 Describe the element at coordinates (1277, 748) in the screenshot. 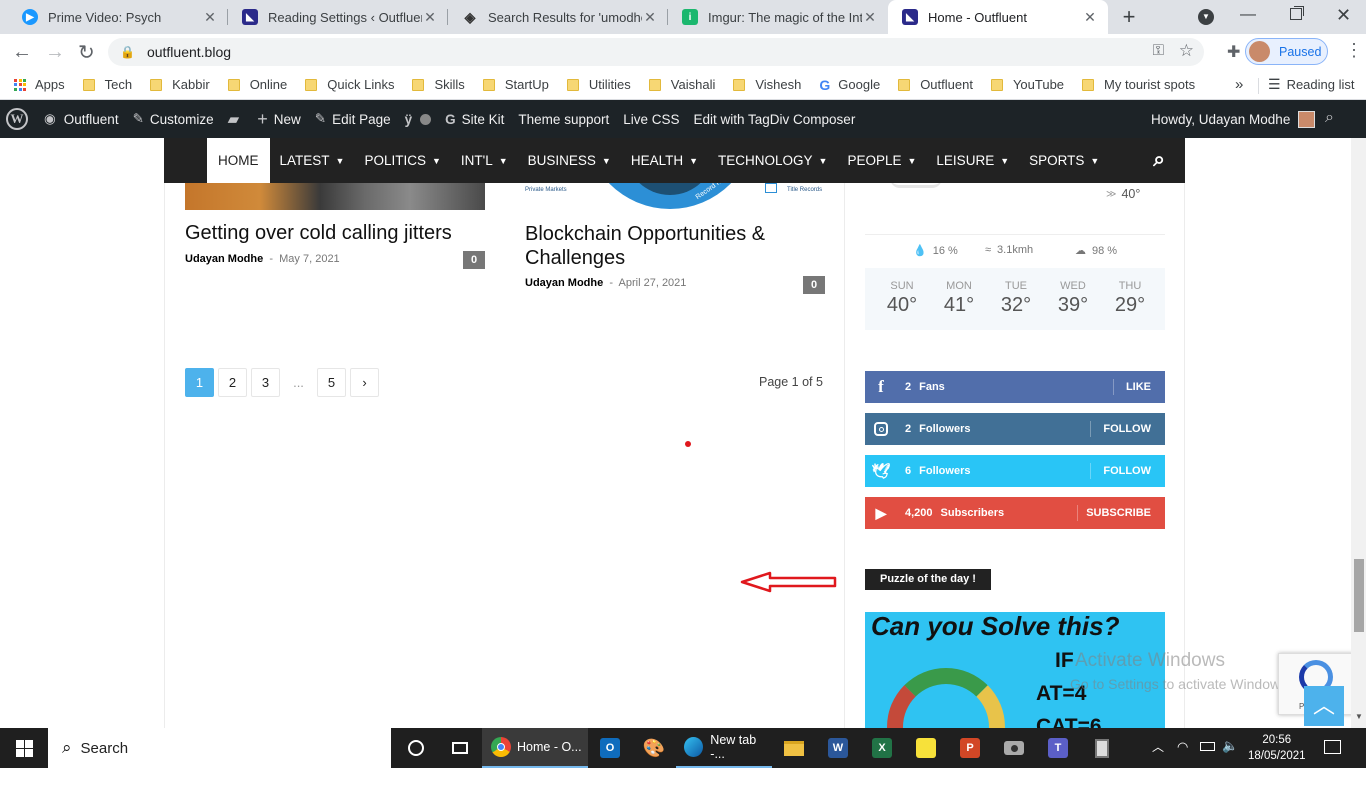

I see `system-clock: 20:56 18/05/2021` at that location.